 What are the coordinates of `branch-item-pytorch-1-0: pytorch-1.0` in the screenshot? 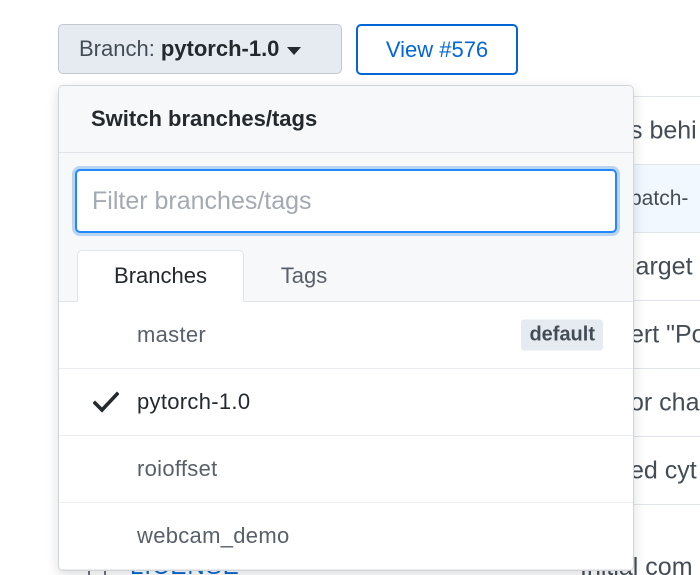 It's located at (346, 402).